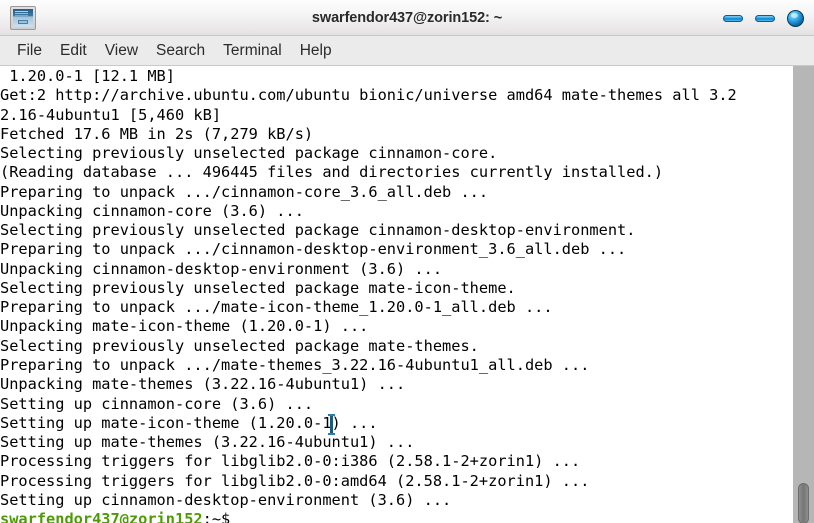 The image size is (814, 523). I want to click on terminal-line: 1.20.0-1 [12.1 MB], so click(87, 76).